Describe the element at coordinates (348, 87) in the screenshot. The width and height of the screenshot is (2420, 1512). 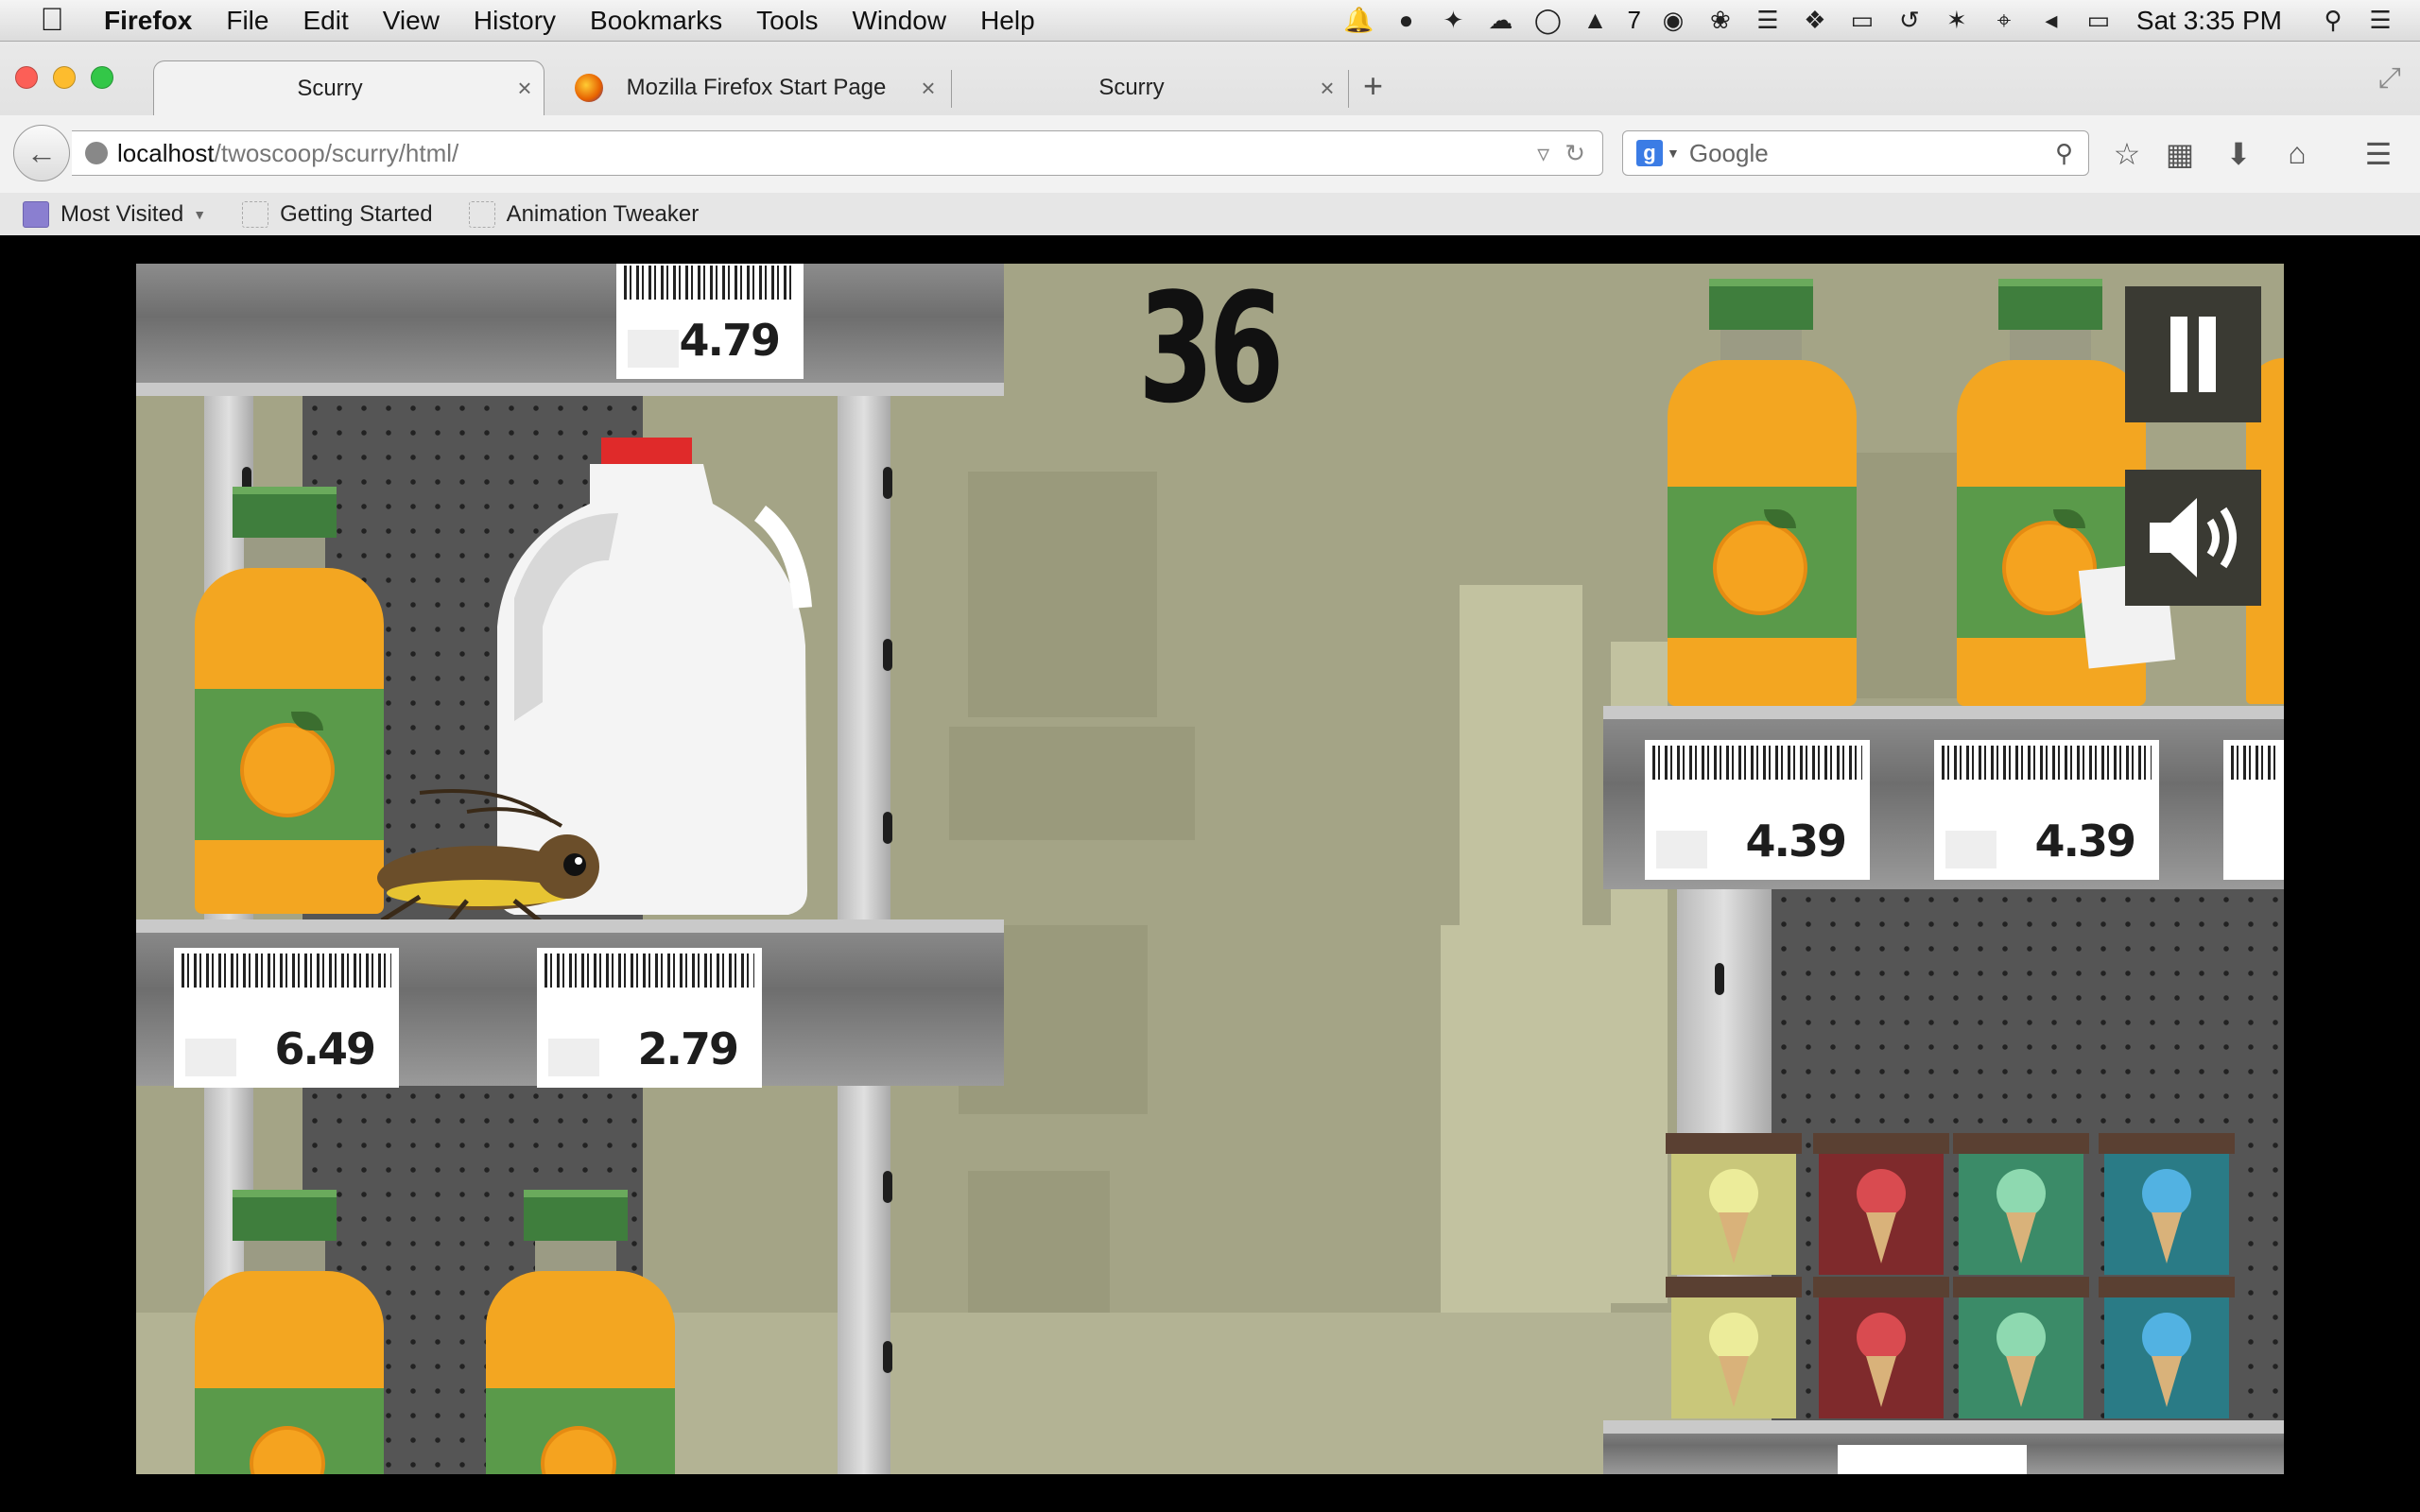
I see `tab-scurry-active: Scurry ×` at that location.